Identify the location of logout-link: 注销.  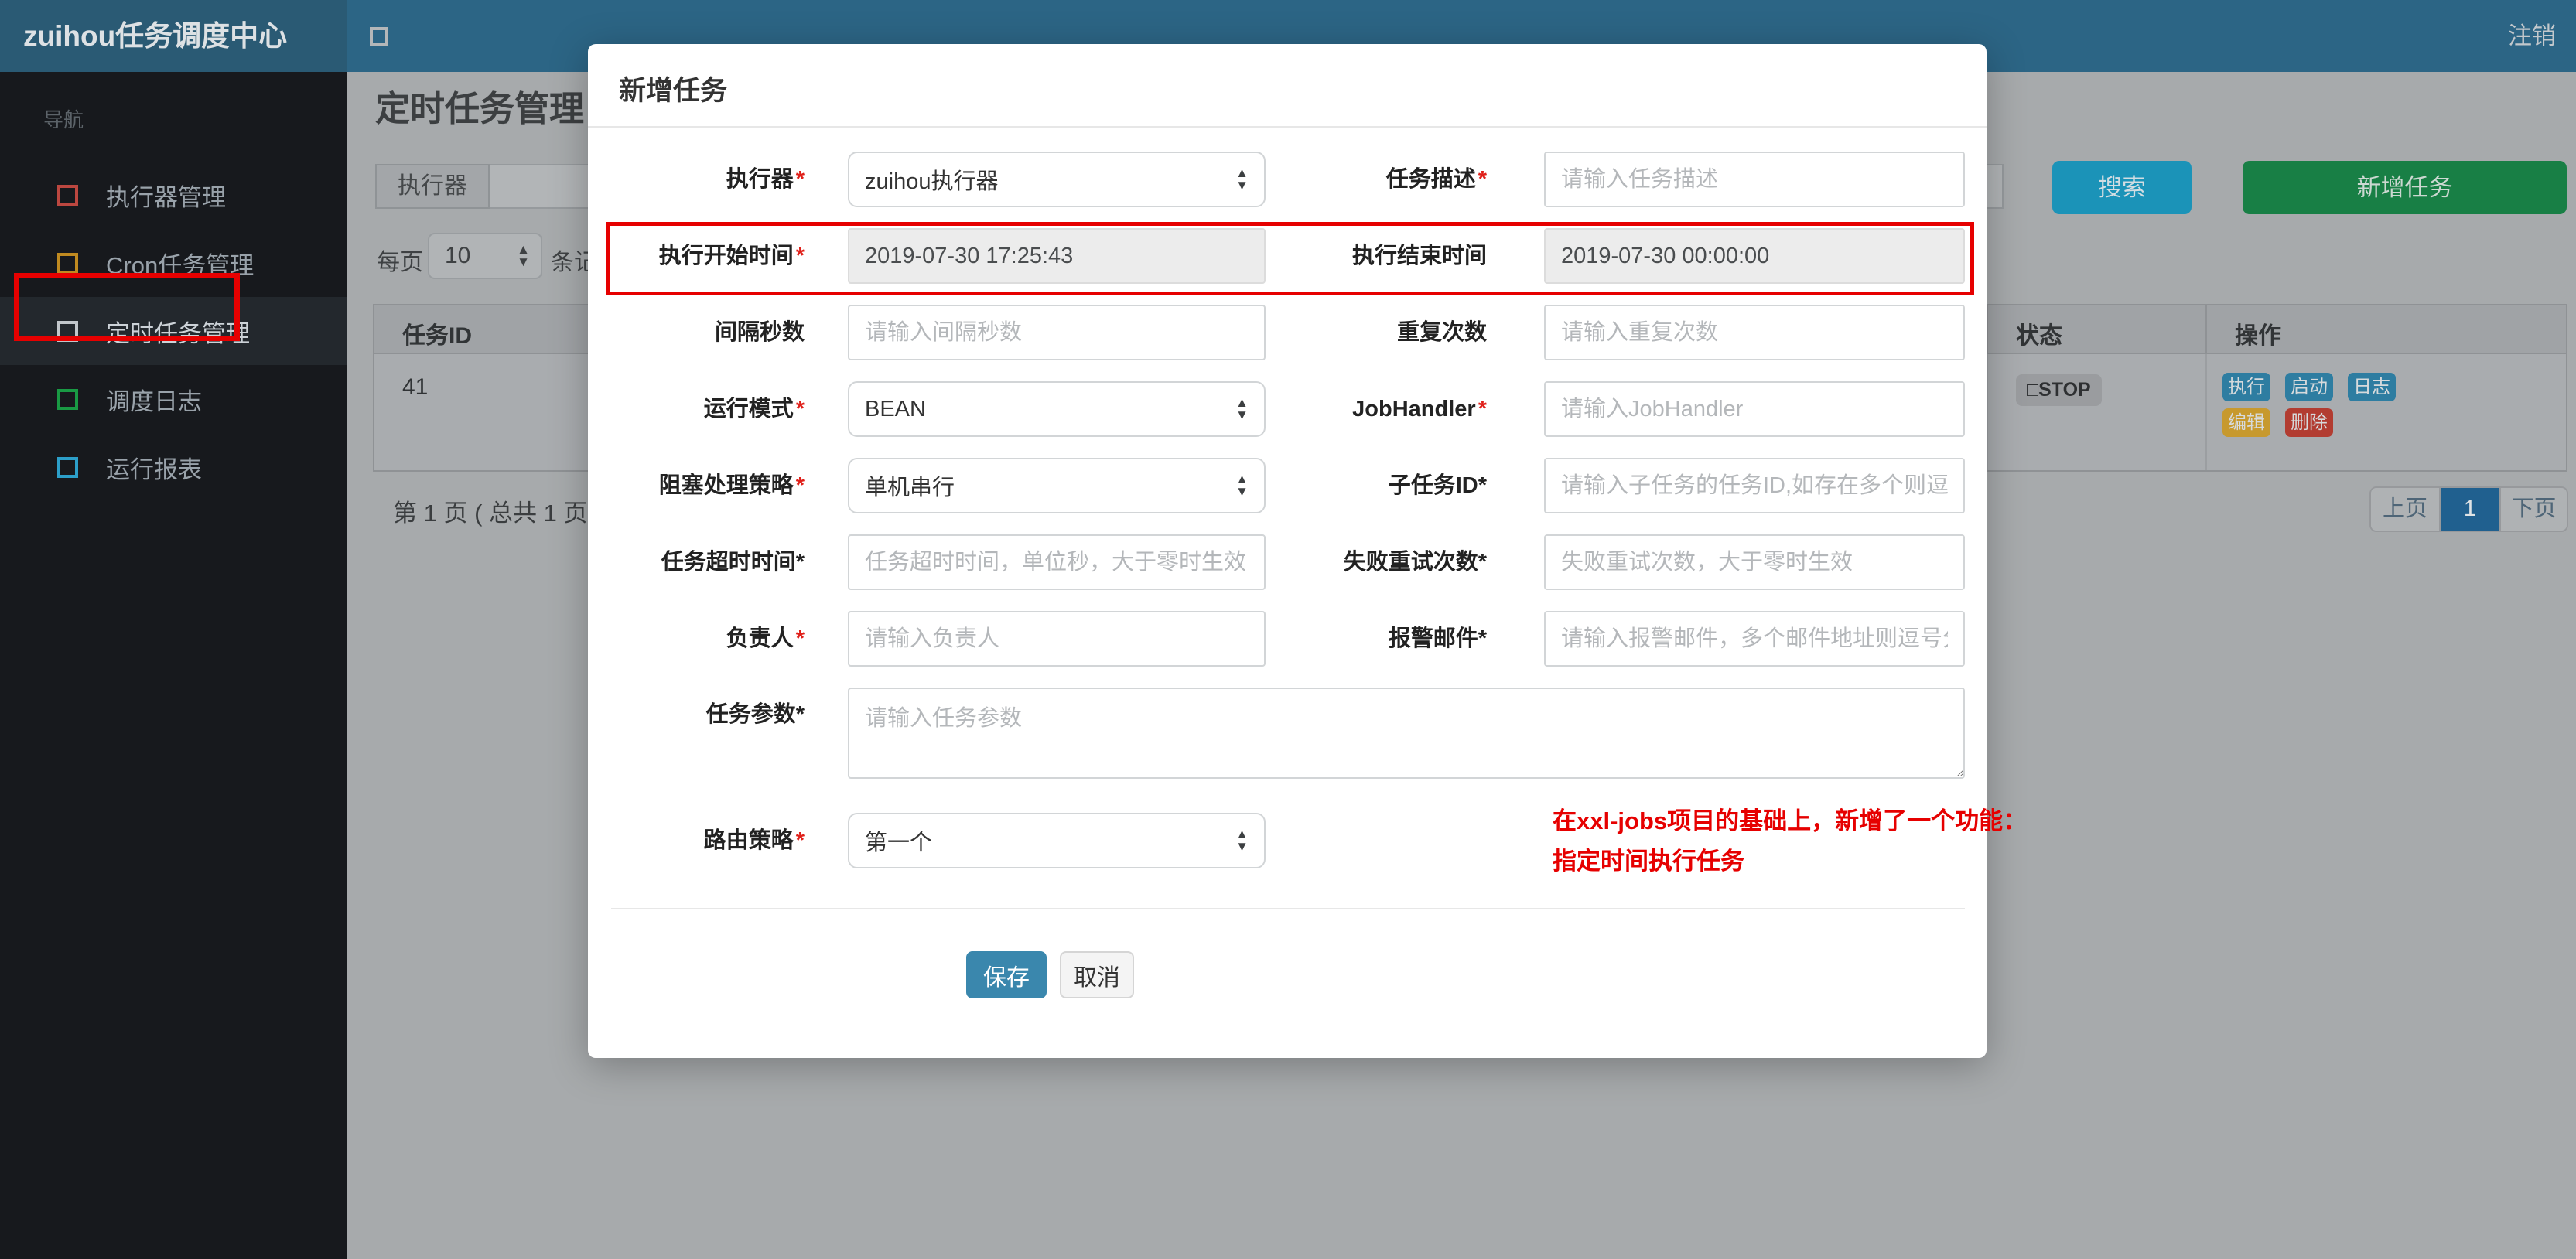
(2532, 36).